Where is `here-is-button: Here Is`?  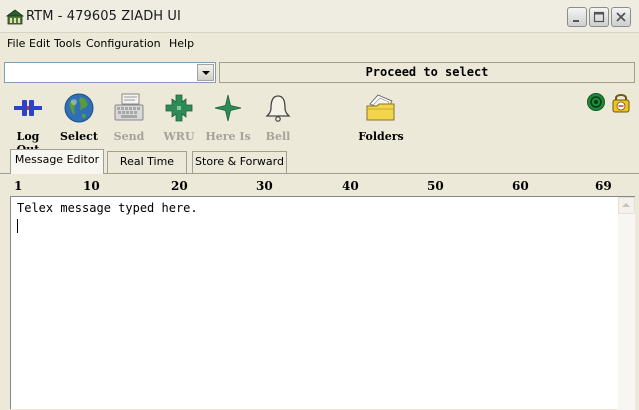 here-is-button: Here Is is located at coordinates (228, 120).